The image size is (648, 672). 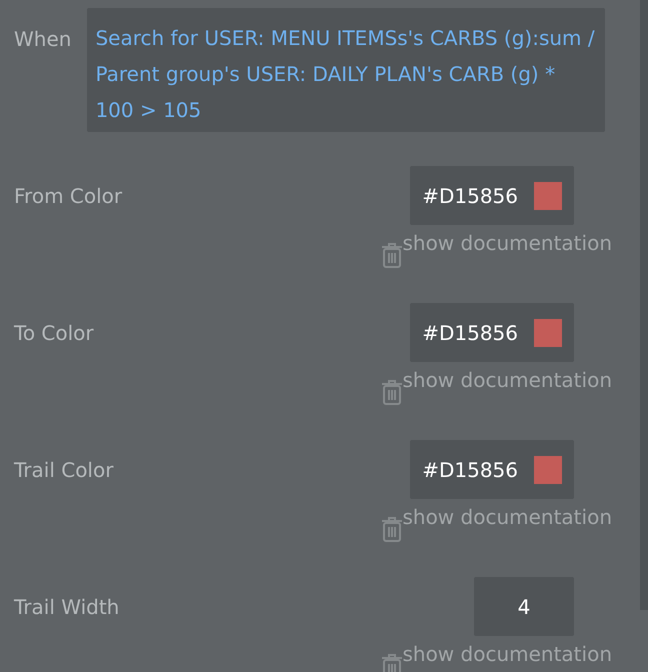 I want to click on property-label: Trail Color, so click(x=64, y=470).